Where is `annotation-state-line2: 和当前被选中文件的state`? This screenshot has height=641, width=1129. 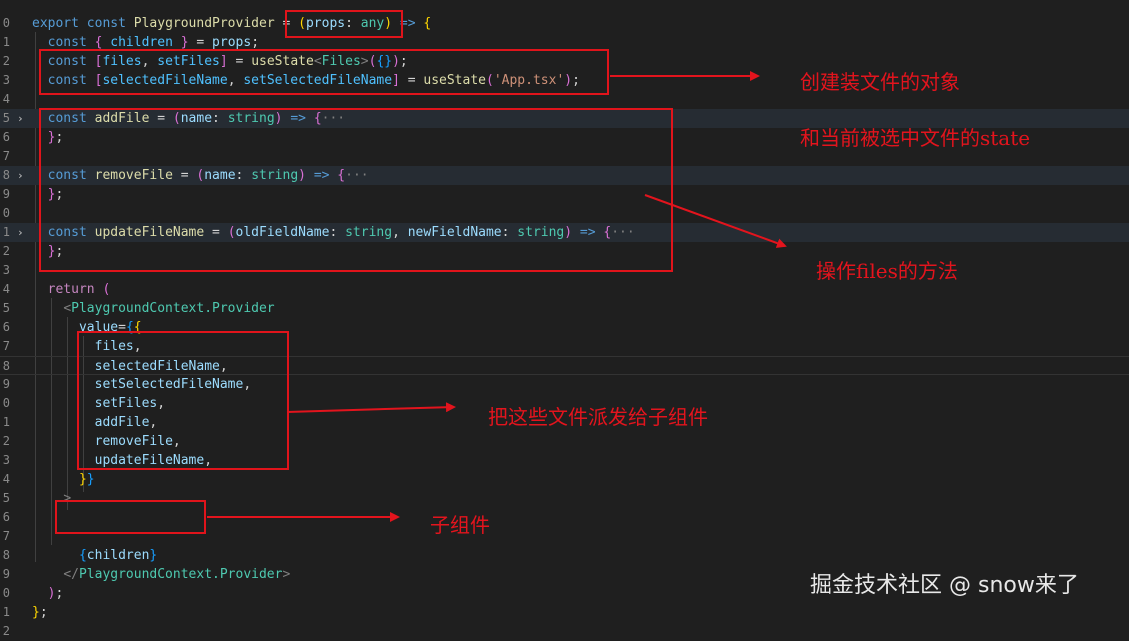 annotation-state-line2: 和当前被选中文件的state is located at coordinates (915, 138).